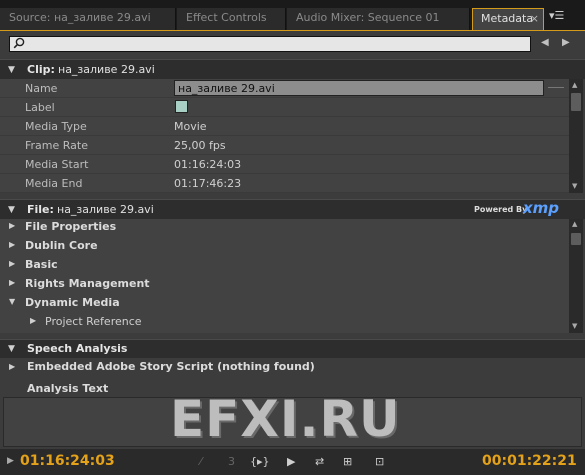 The width and height of the screenshot is (585, 475). I want to click on speech-analysis-label: Speech Analysis, so click(77, 348).